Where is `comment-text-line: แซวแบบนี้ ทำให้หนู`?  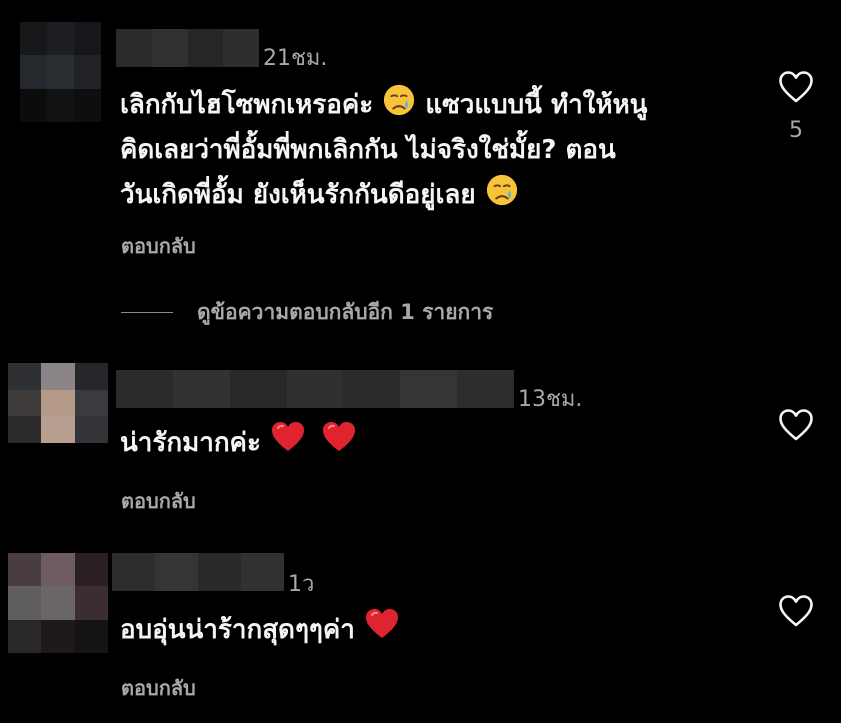
comment-text-line: แซวแบบนี้ ทำให้หนู is located at coordinates (536, 105).